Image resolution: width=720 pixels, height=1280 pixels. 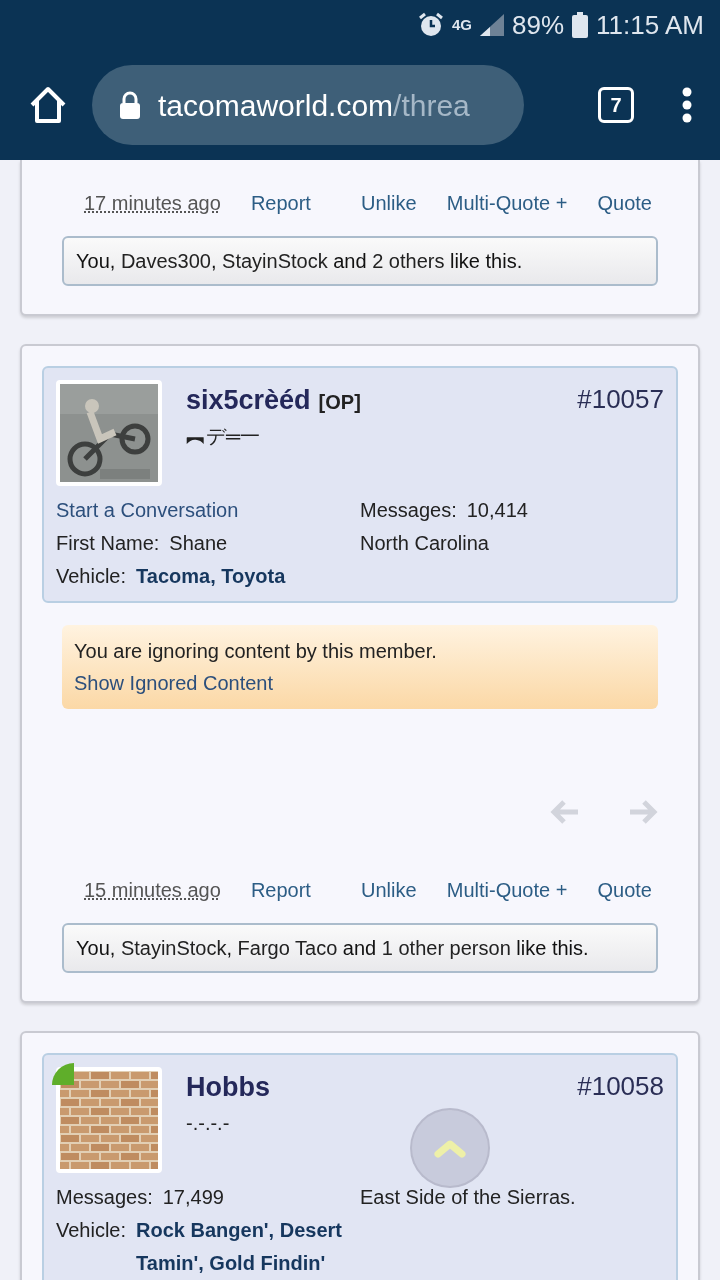 I want to click on post-number: #10058, so click(x=620, y=1086).